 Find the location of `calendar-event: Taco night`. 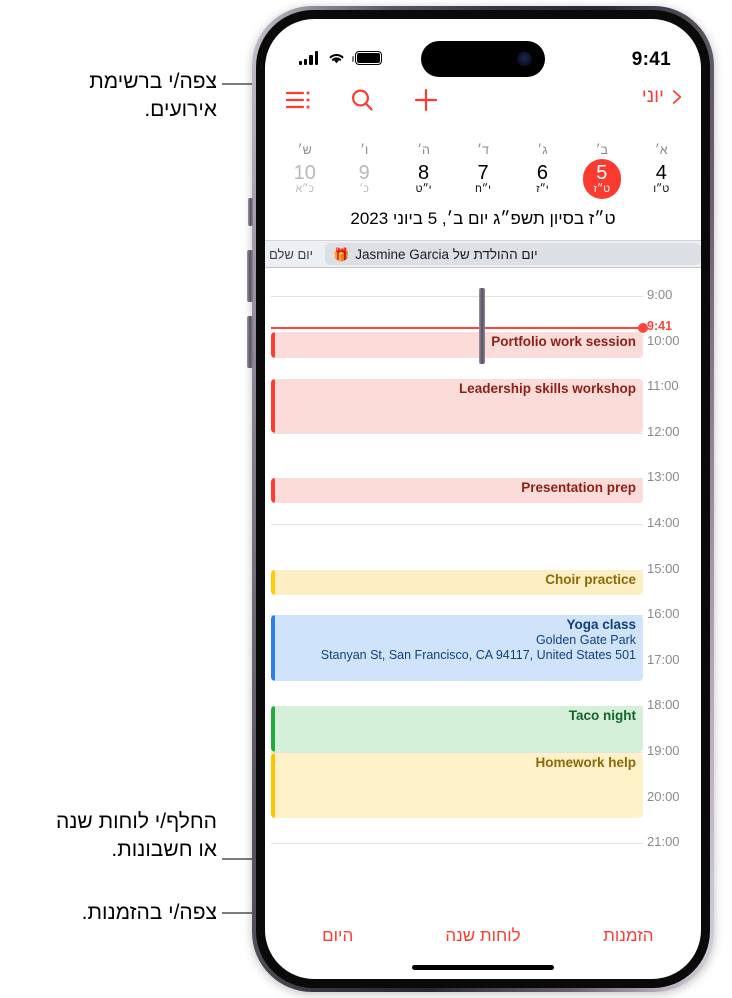

calendar-event: Taco night is located at coordinates (457, 729).